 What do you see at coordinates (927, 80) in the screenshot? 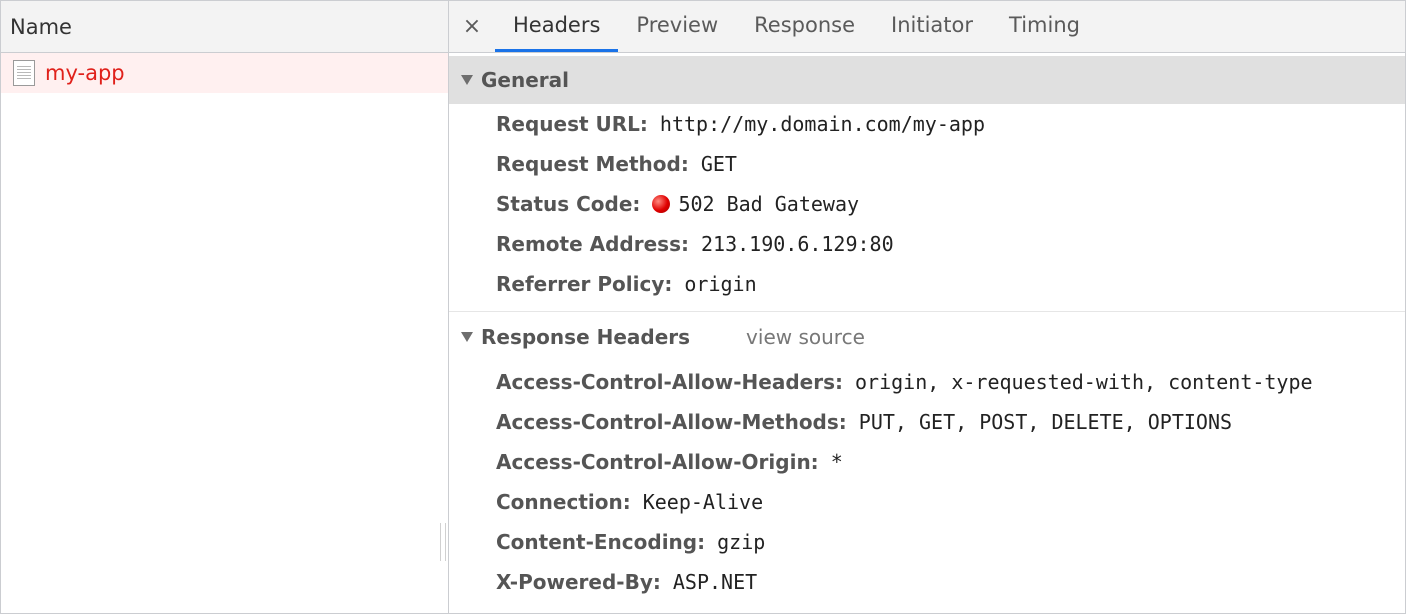
I see `general-section-header: General` at bounding box center [927, 80].